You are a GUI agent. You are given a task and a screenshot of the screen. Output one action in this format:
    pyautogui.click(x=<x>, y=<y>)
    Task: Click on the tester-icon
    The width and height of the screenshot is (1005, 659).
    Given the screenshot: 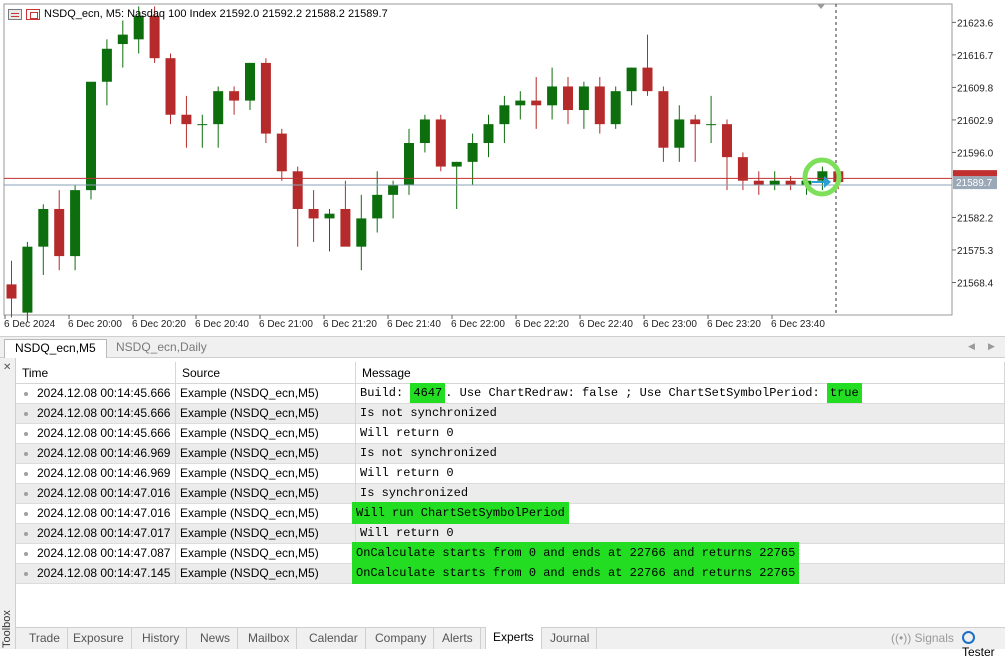 What is the action you would take?
    pyautogui.click(x=968, y=637)
    